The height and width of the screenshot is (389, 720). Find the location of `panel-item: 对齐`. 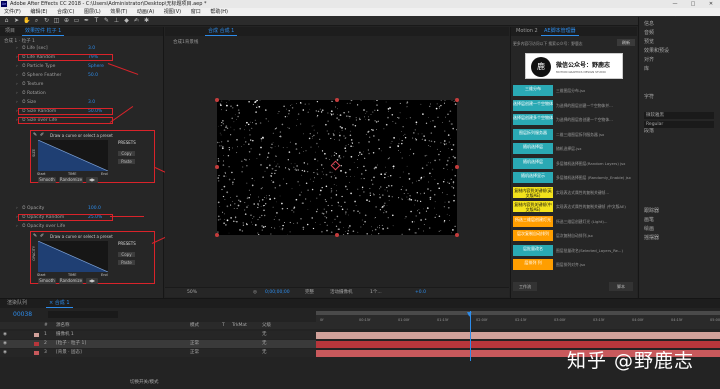

panel-item: 对齐 is located at coordinates (649, 59).